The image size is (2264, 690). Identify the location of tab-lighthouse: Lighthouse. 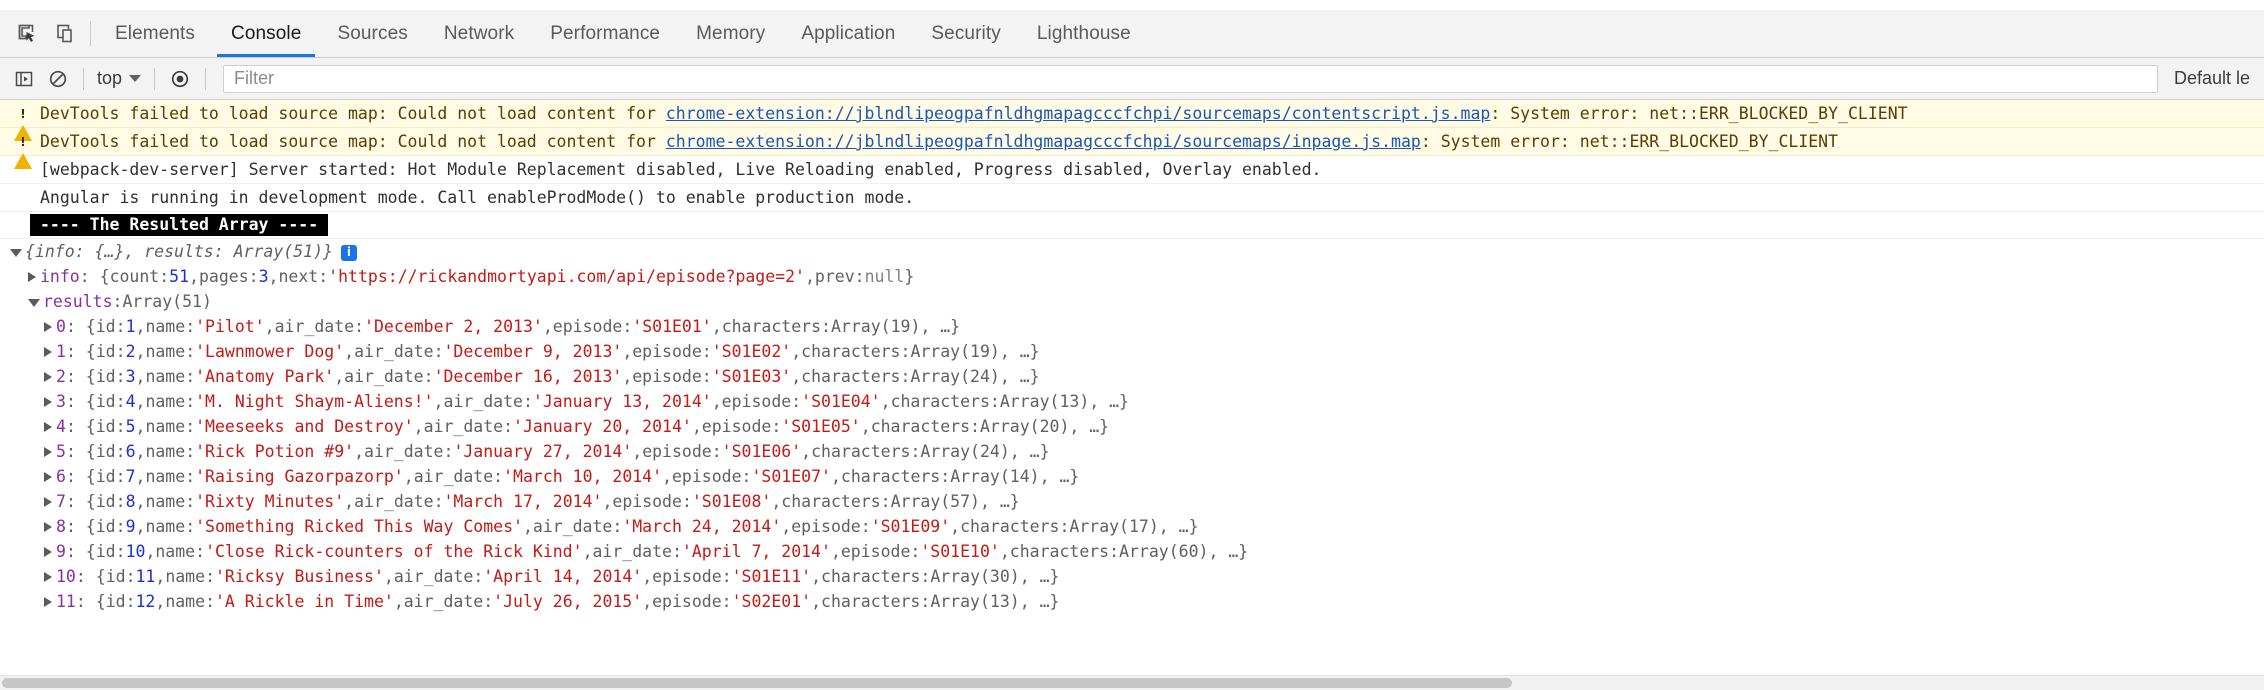
(1084, 33).